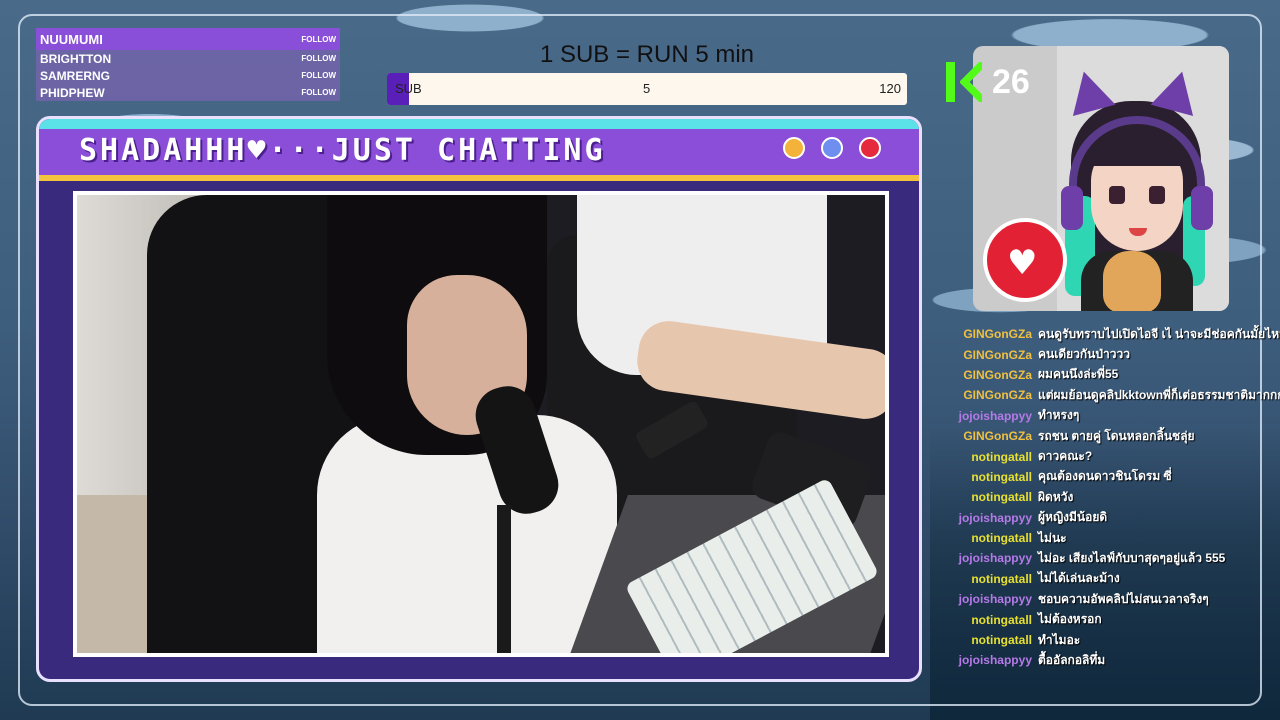 Image resolution: width=1280 pixels, height=720 pixels. I want to click on chat-message: jojoishappyy ชอบความอัพคลิปไม่สนเวลาจริงๆ, so click(1106, 599).